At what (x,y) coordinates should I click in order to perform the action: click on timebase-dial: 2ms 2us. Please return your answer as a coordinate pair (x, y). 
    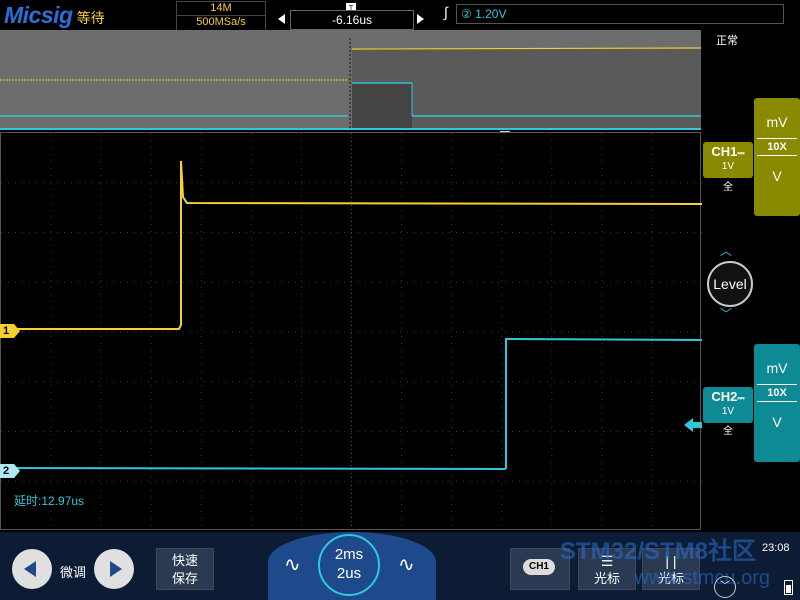
    Looking at the image, I should click on (349, 565).